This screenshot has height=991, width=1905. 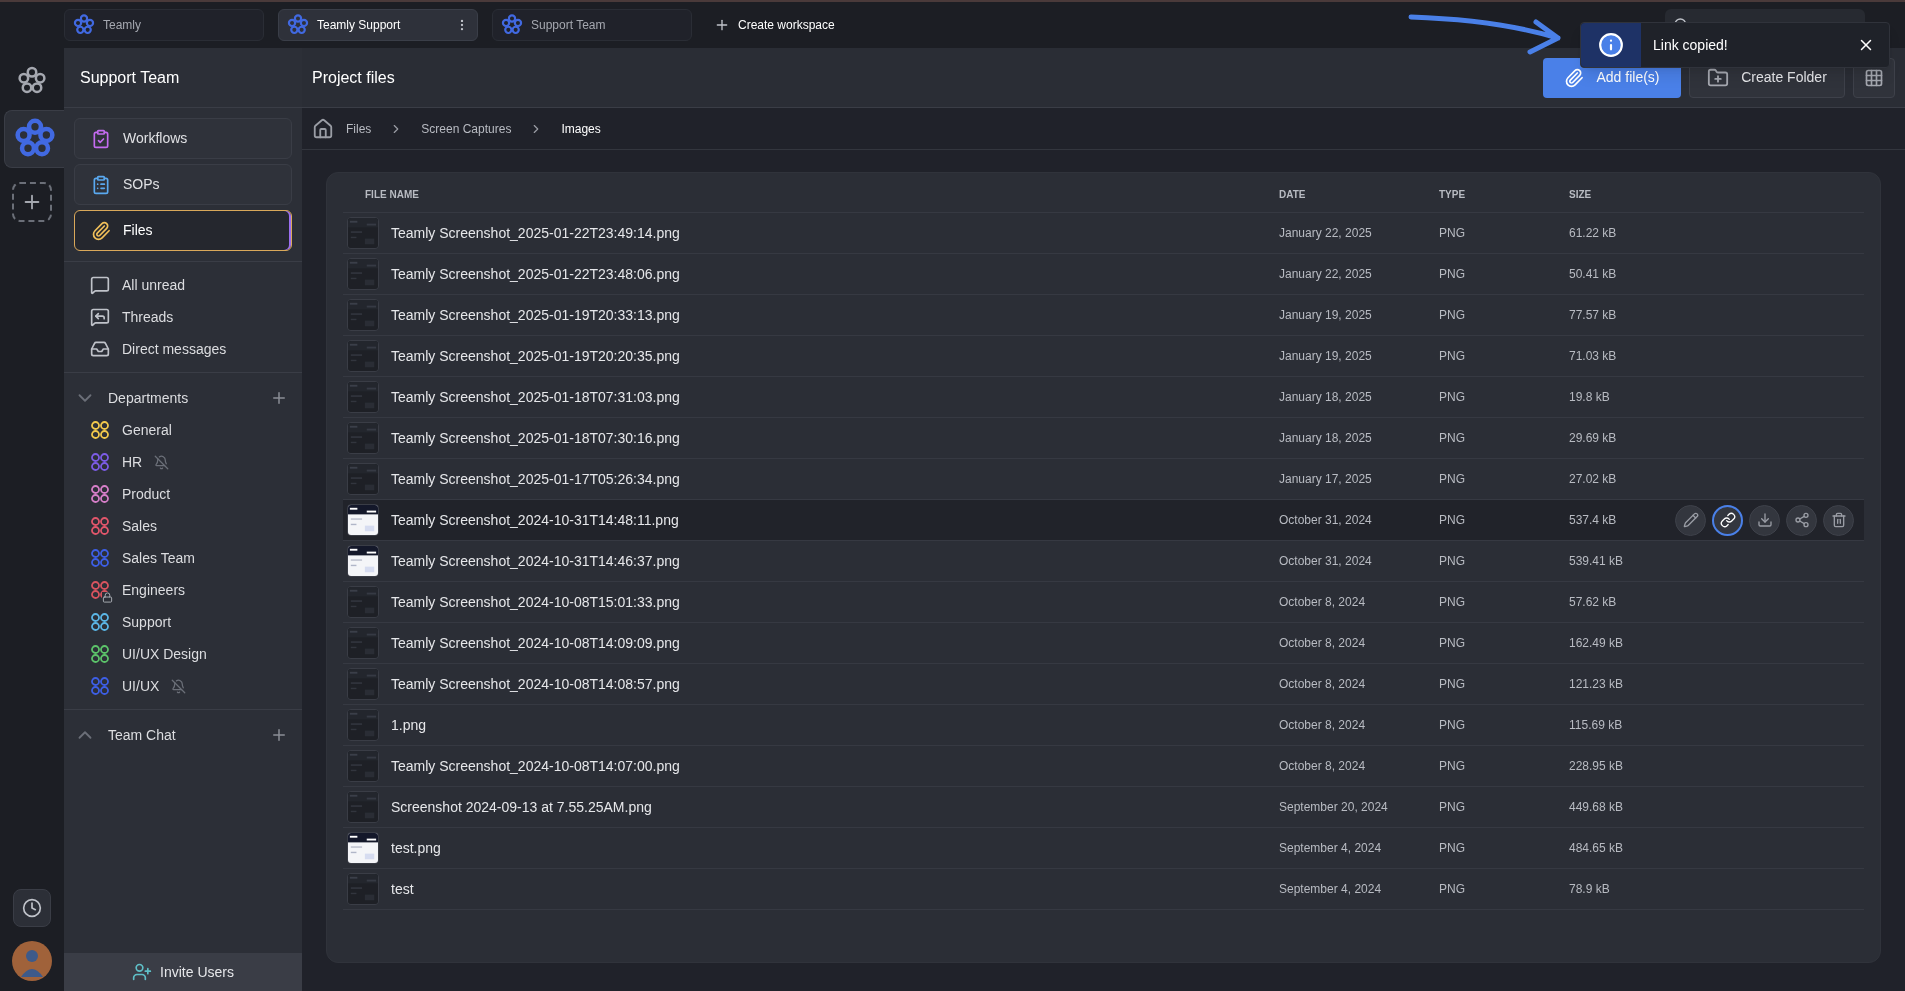 I want to click on file-date: January 19, 2025, so click(x=1325, y=315).